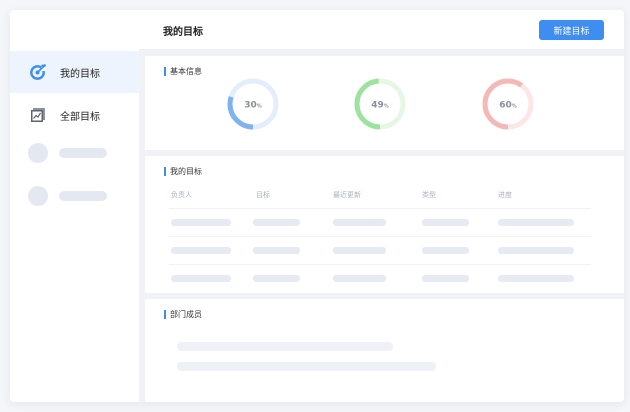 The width and height of the screenshot is (630, 412). I want to click on sidebar-item-all-goals: 全部目标, so click(74, 115).